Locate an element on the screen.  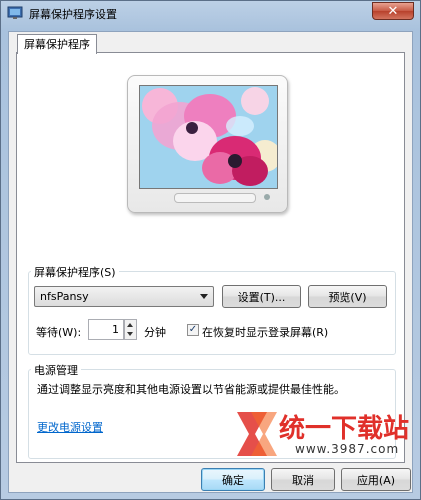
spin-up-icon is located at coordinates (130, 325).